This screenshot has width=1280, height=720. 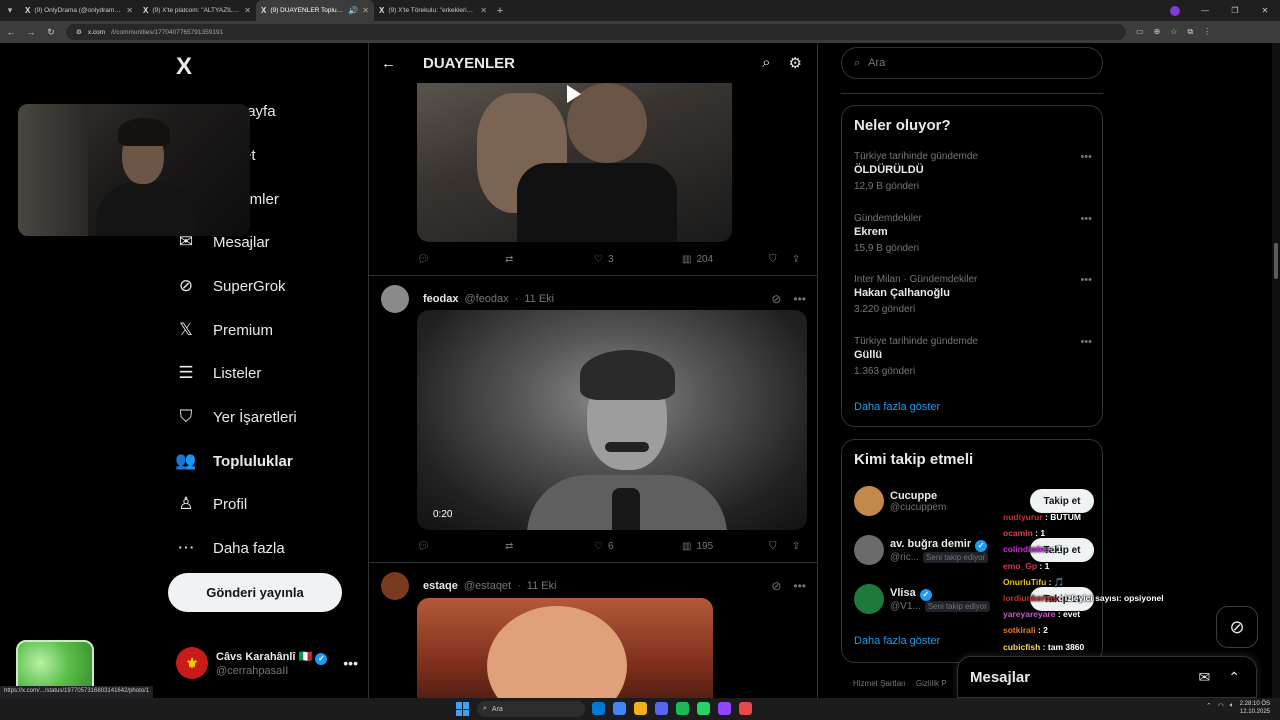 I want to click on page-scrollbar, so click(x=1276, y=370).